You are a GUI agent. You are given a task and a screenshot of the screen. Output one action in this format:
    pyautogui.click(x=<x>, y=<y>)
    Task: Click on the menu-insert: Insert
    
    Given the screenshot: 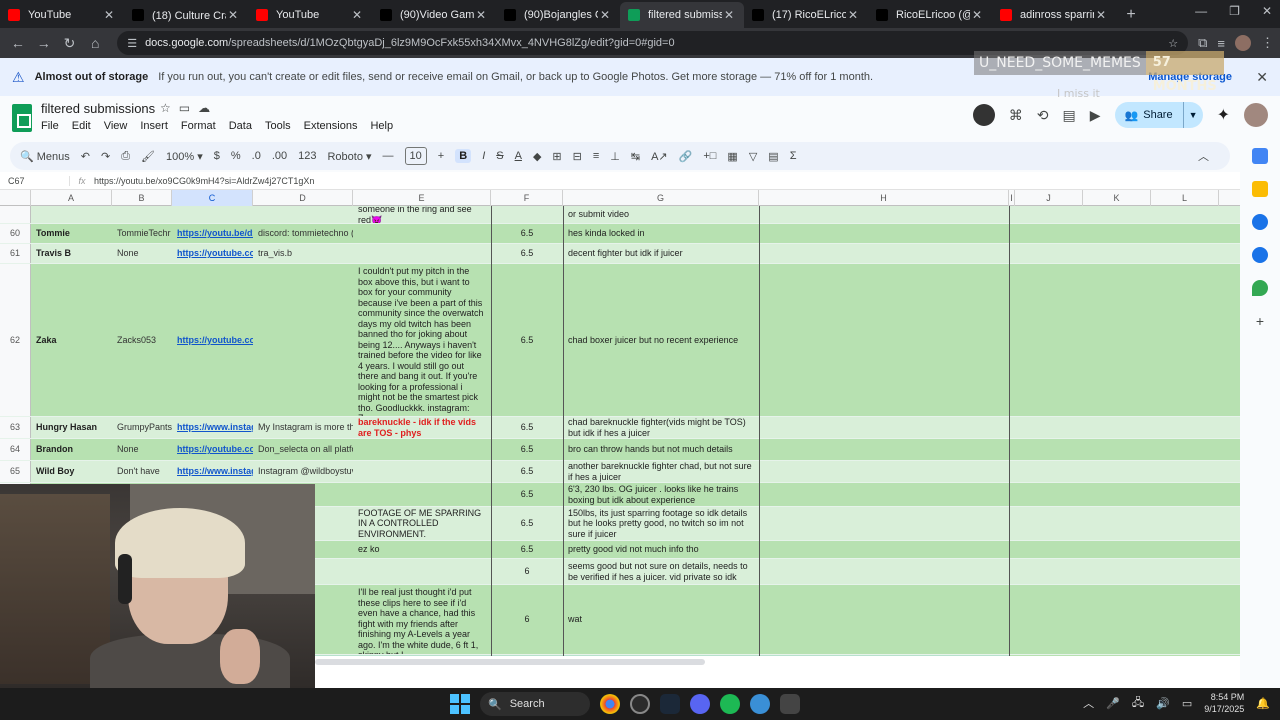 What is the action you would take?
    pyautogui.click(x=154, y=126)
    